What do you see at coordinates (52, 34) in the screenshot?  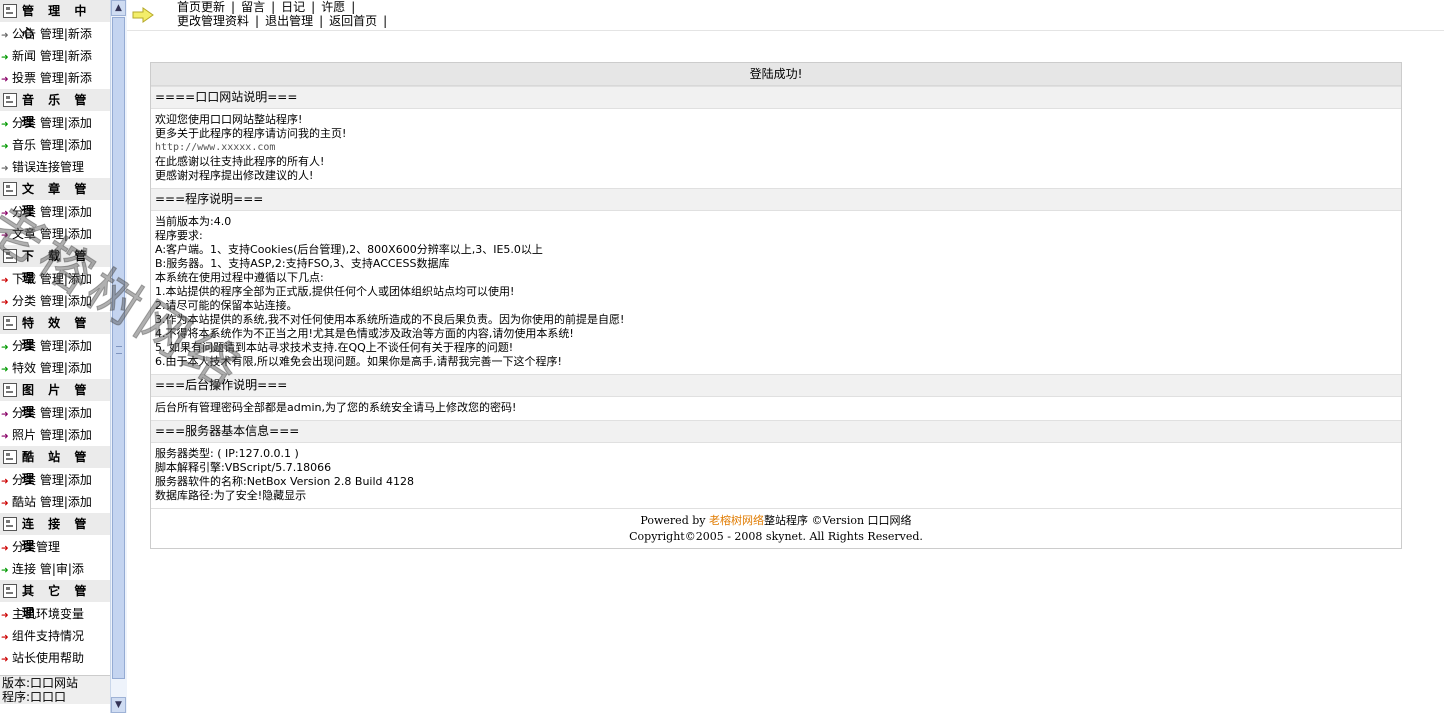 I see `sidebar-item-label: 公告 管理|新添` at bounding box center [52, 34].